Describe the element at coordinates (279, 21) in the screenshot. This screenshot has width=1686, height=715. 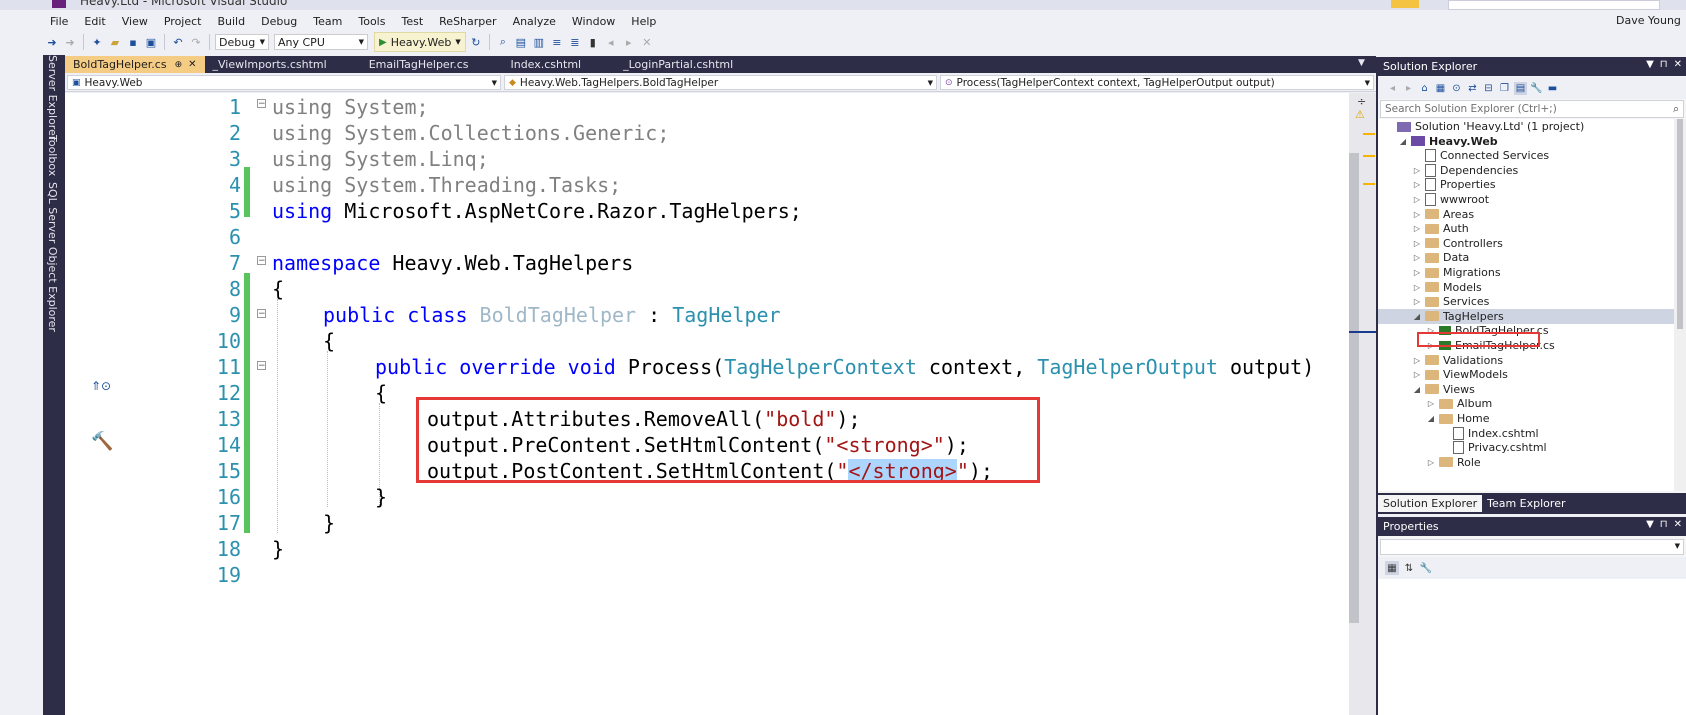
I see `menu-debug: Debug` at that location.